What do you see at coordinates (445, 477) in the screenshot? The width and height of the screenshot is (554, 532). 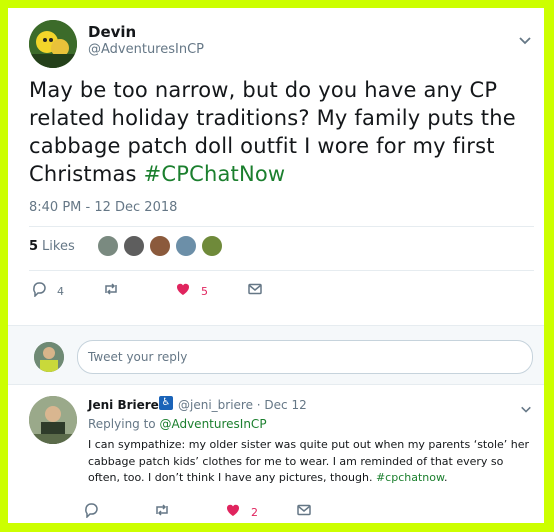 I see `reply-text-end: .` at bounding box center [445, 477].